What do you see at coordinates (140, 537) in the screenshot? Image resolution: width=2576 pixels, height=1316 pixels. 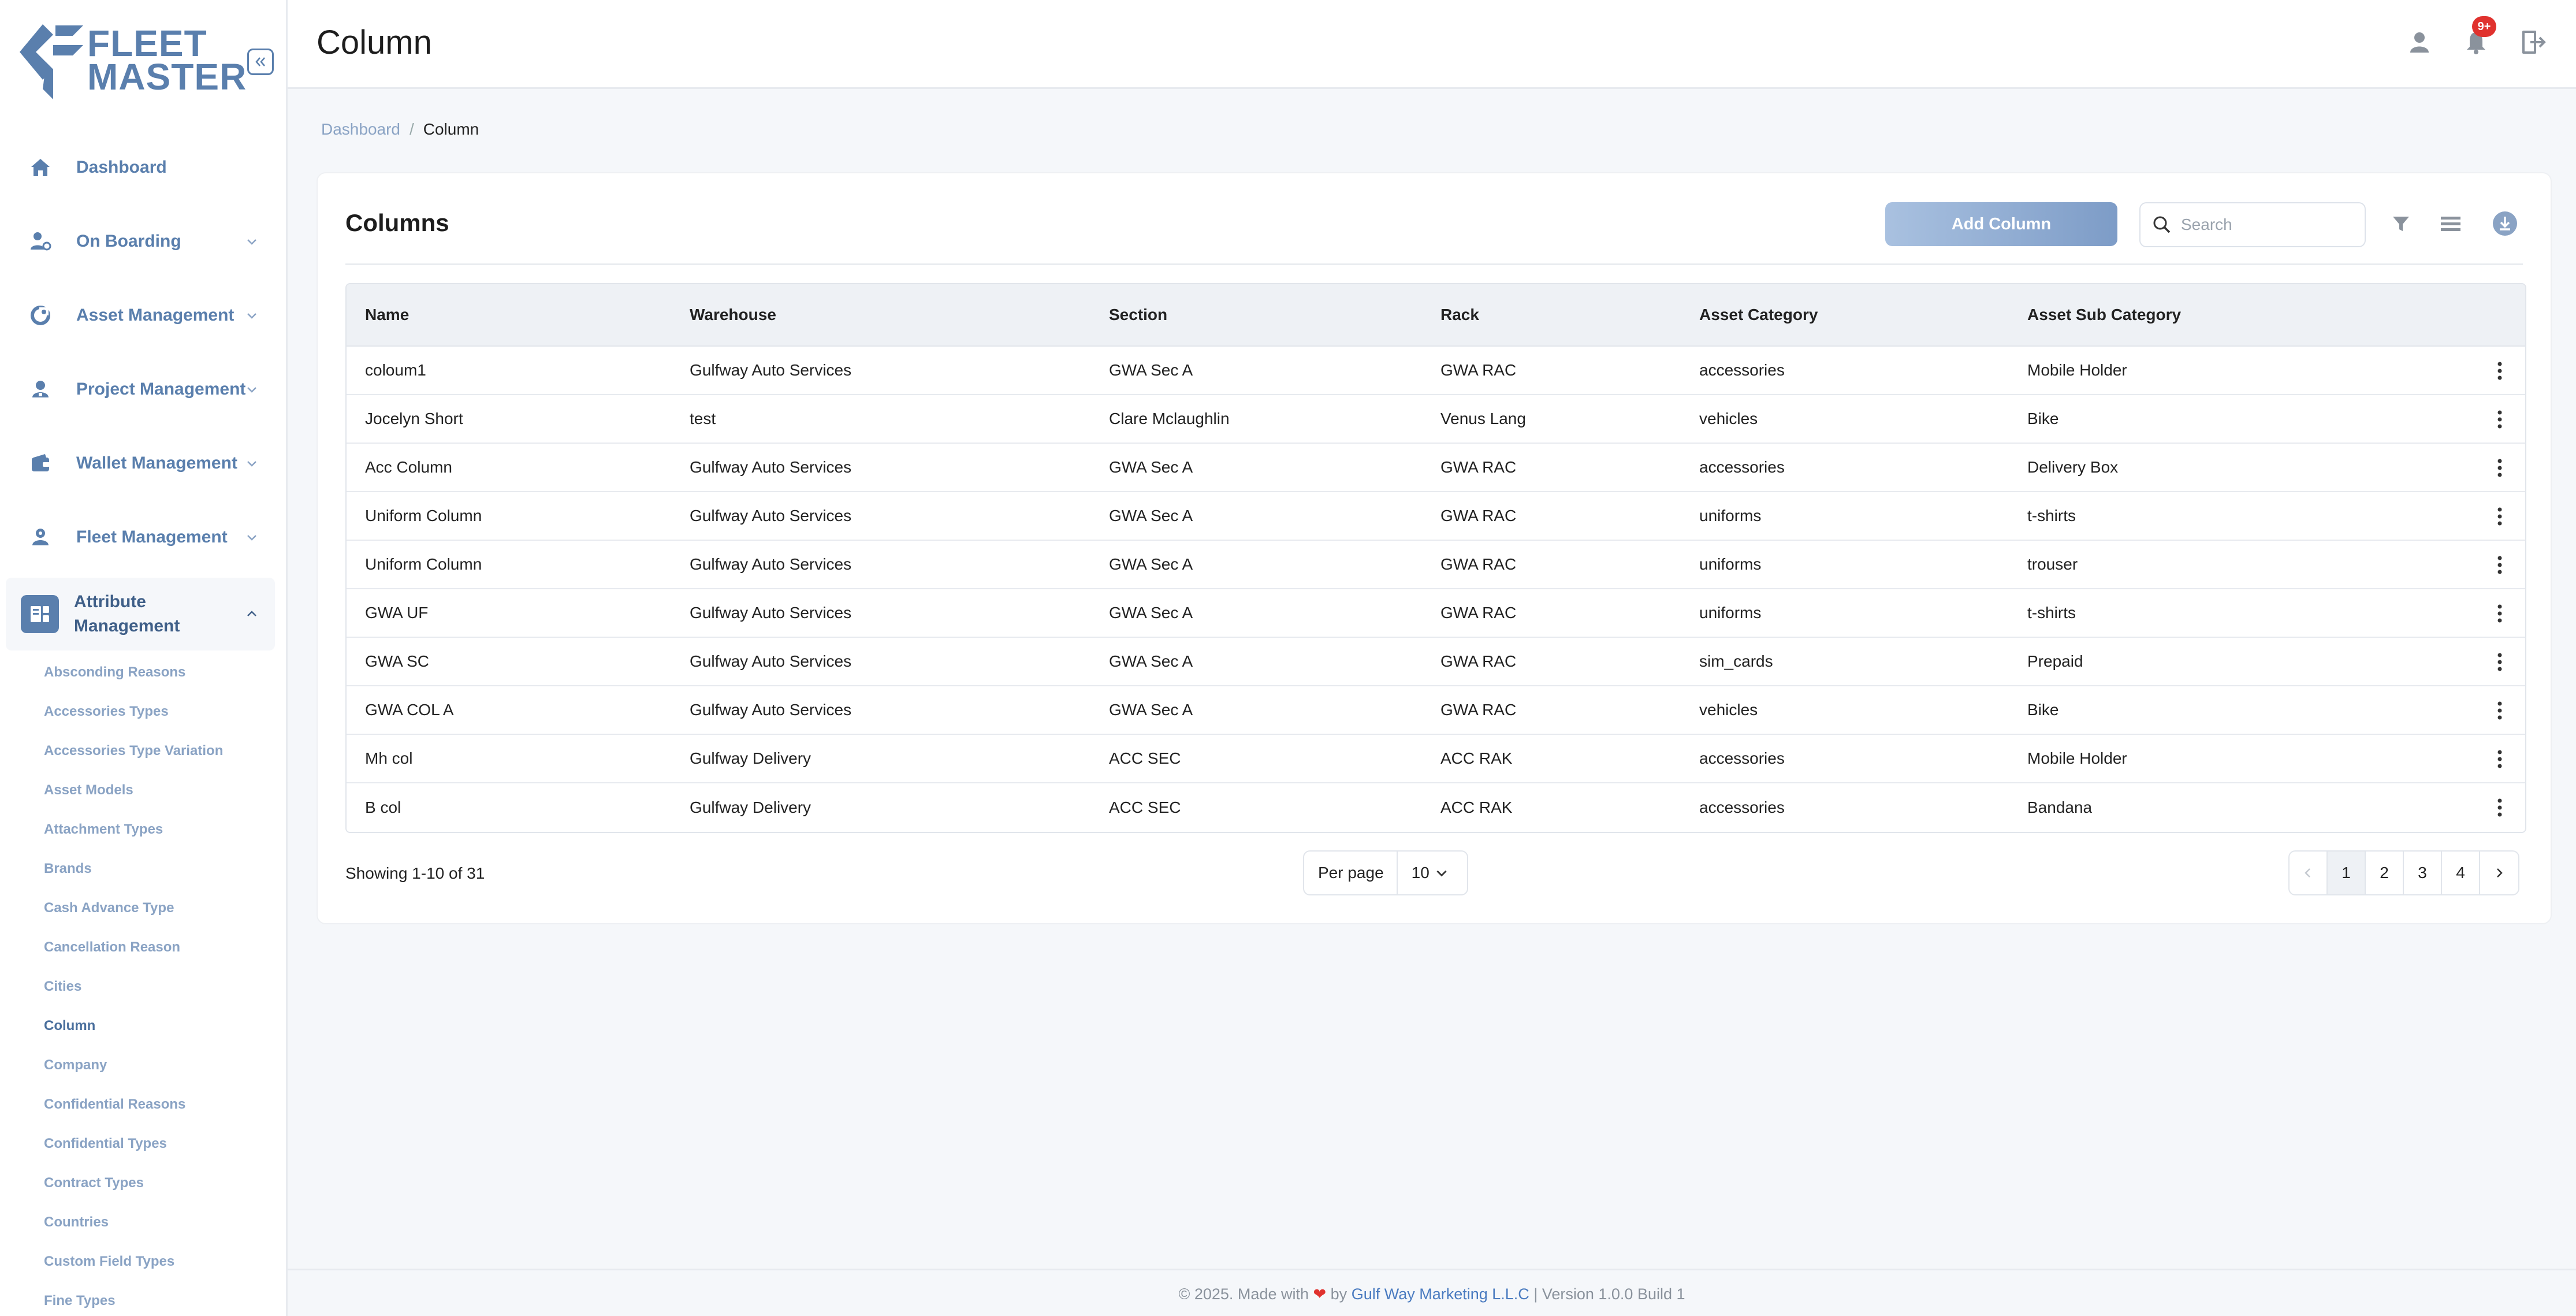 I see `sidebar-item-fleet-management: Fleet Management` at bounding box center [140, 537].